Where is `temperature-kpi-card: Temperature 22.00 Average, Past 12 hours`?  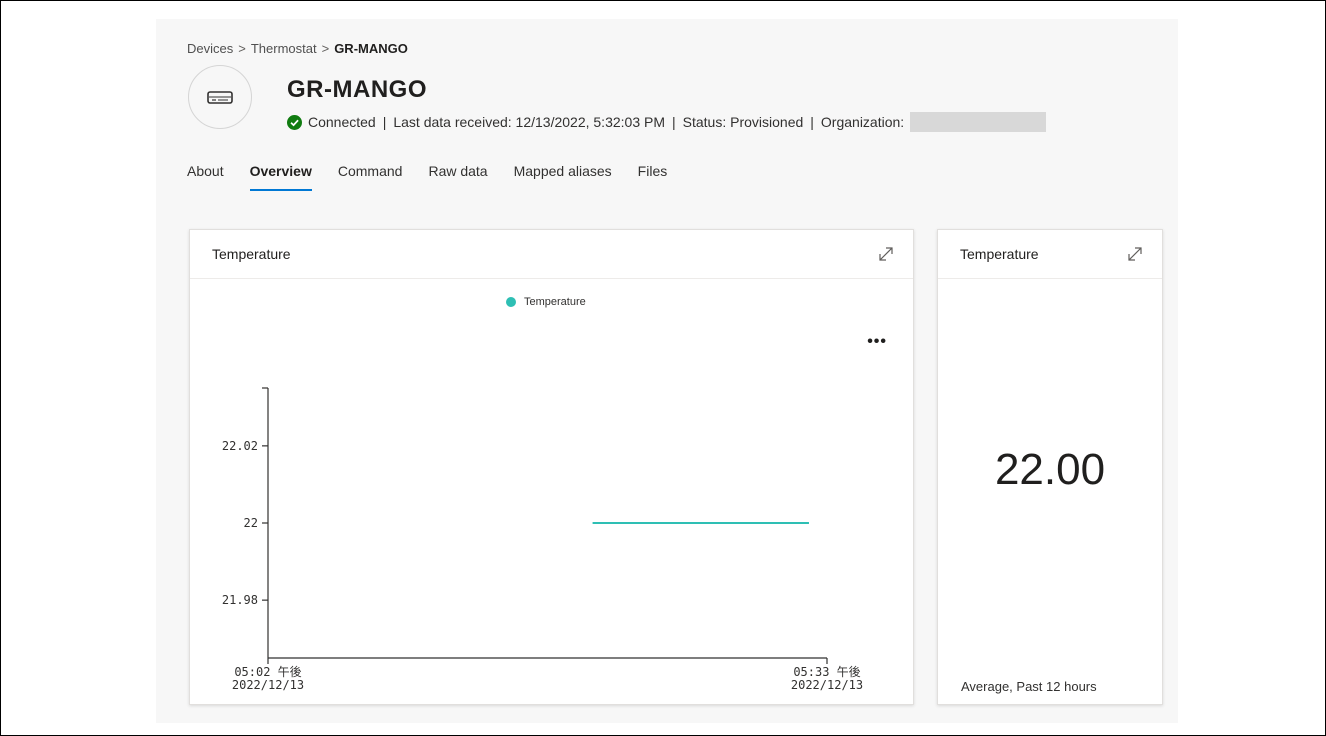 temperature-kpi-card: Temperature 22.00 Average, Past 12 hours is located at coordinates (1050, 467).